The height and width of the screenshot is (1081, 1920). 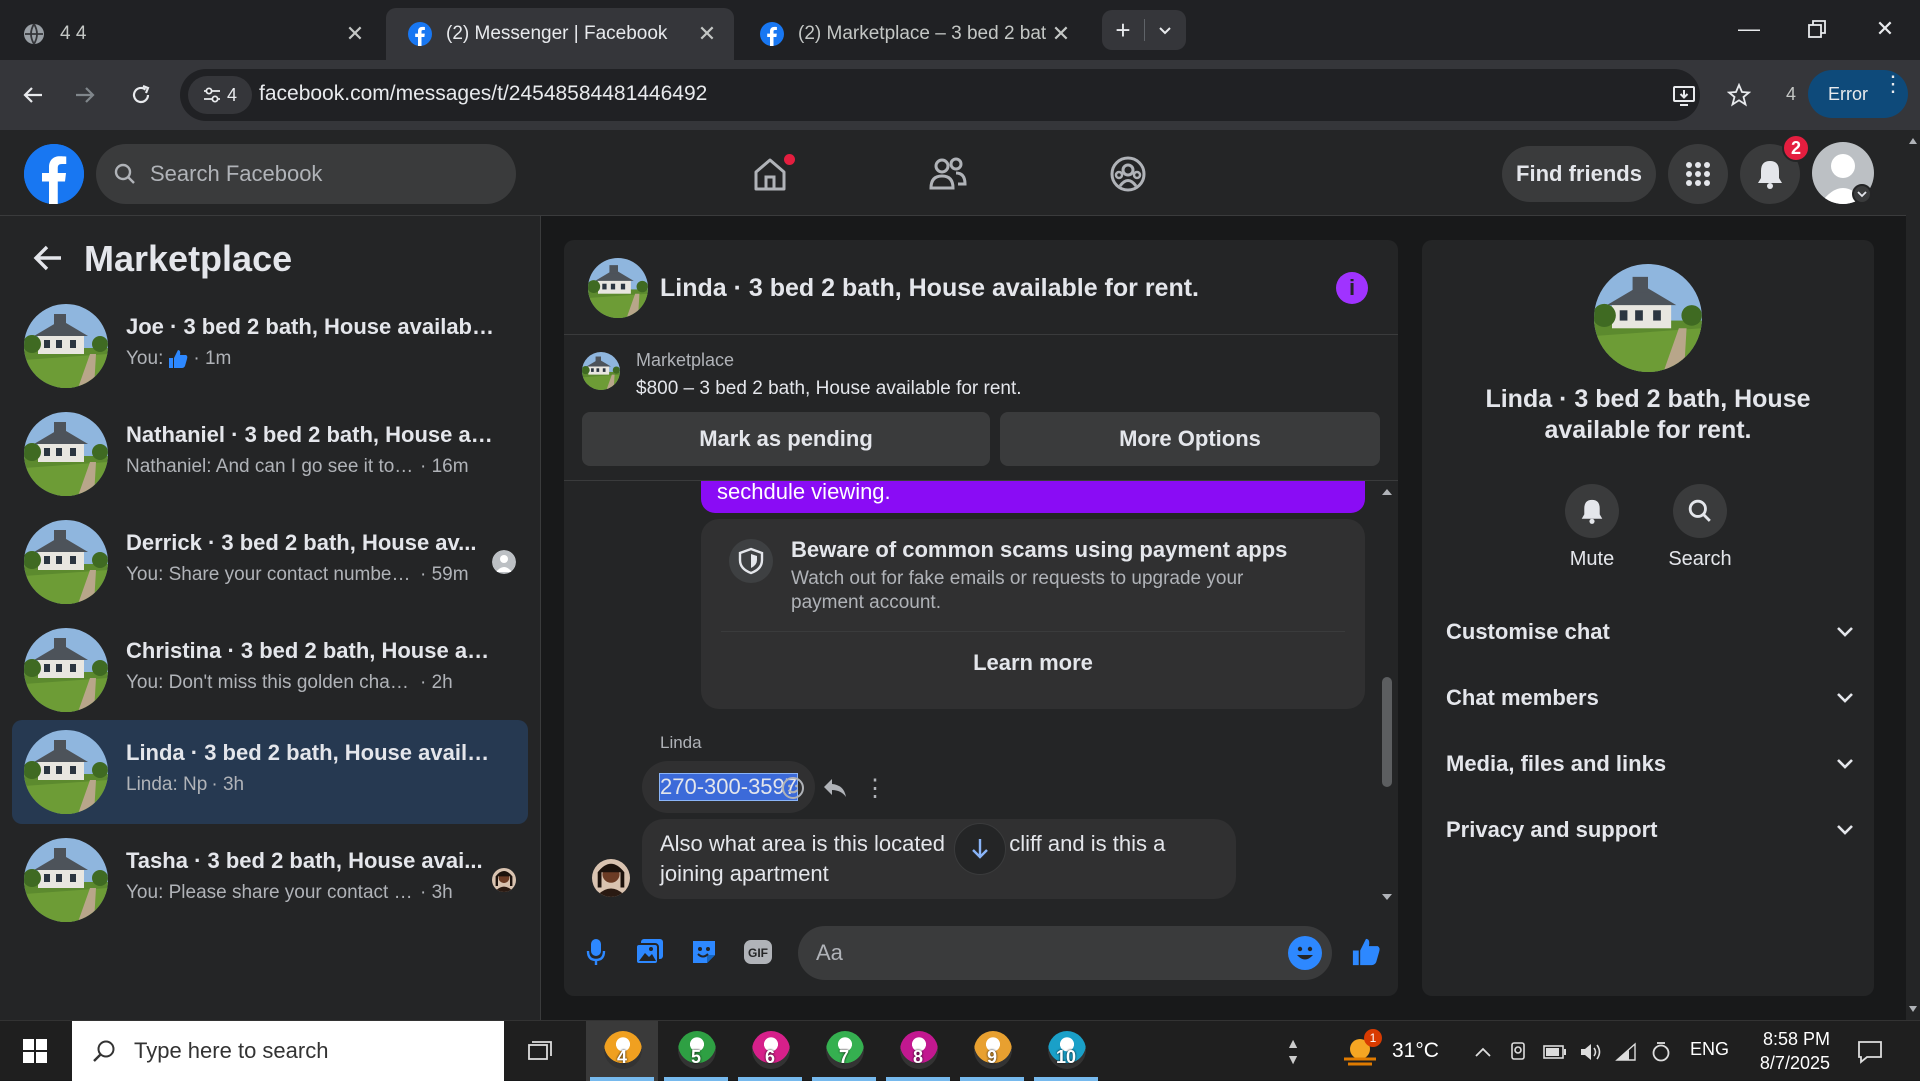 I want to click on phone-number-text: 270-300-3597, so click(x=728, y=787).